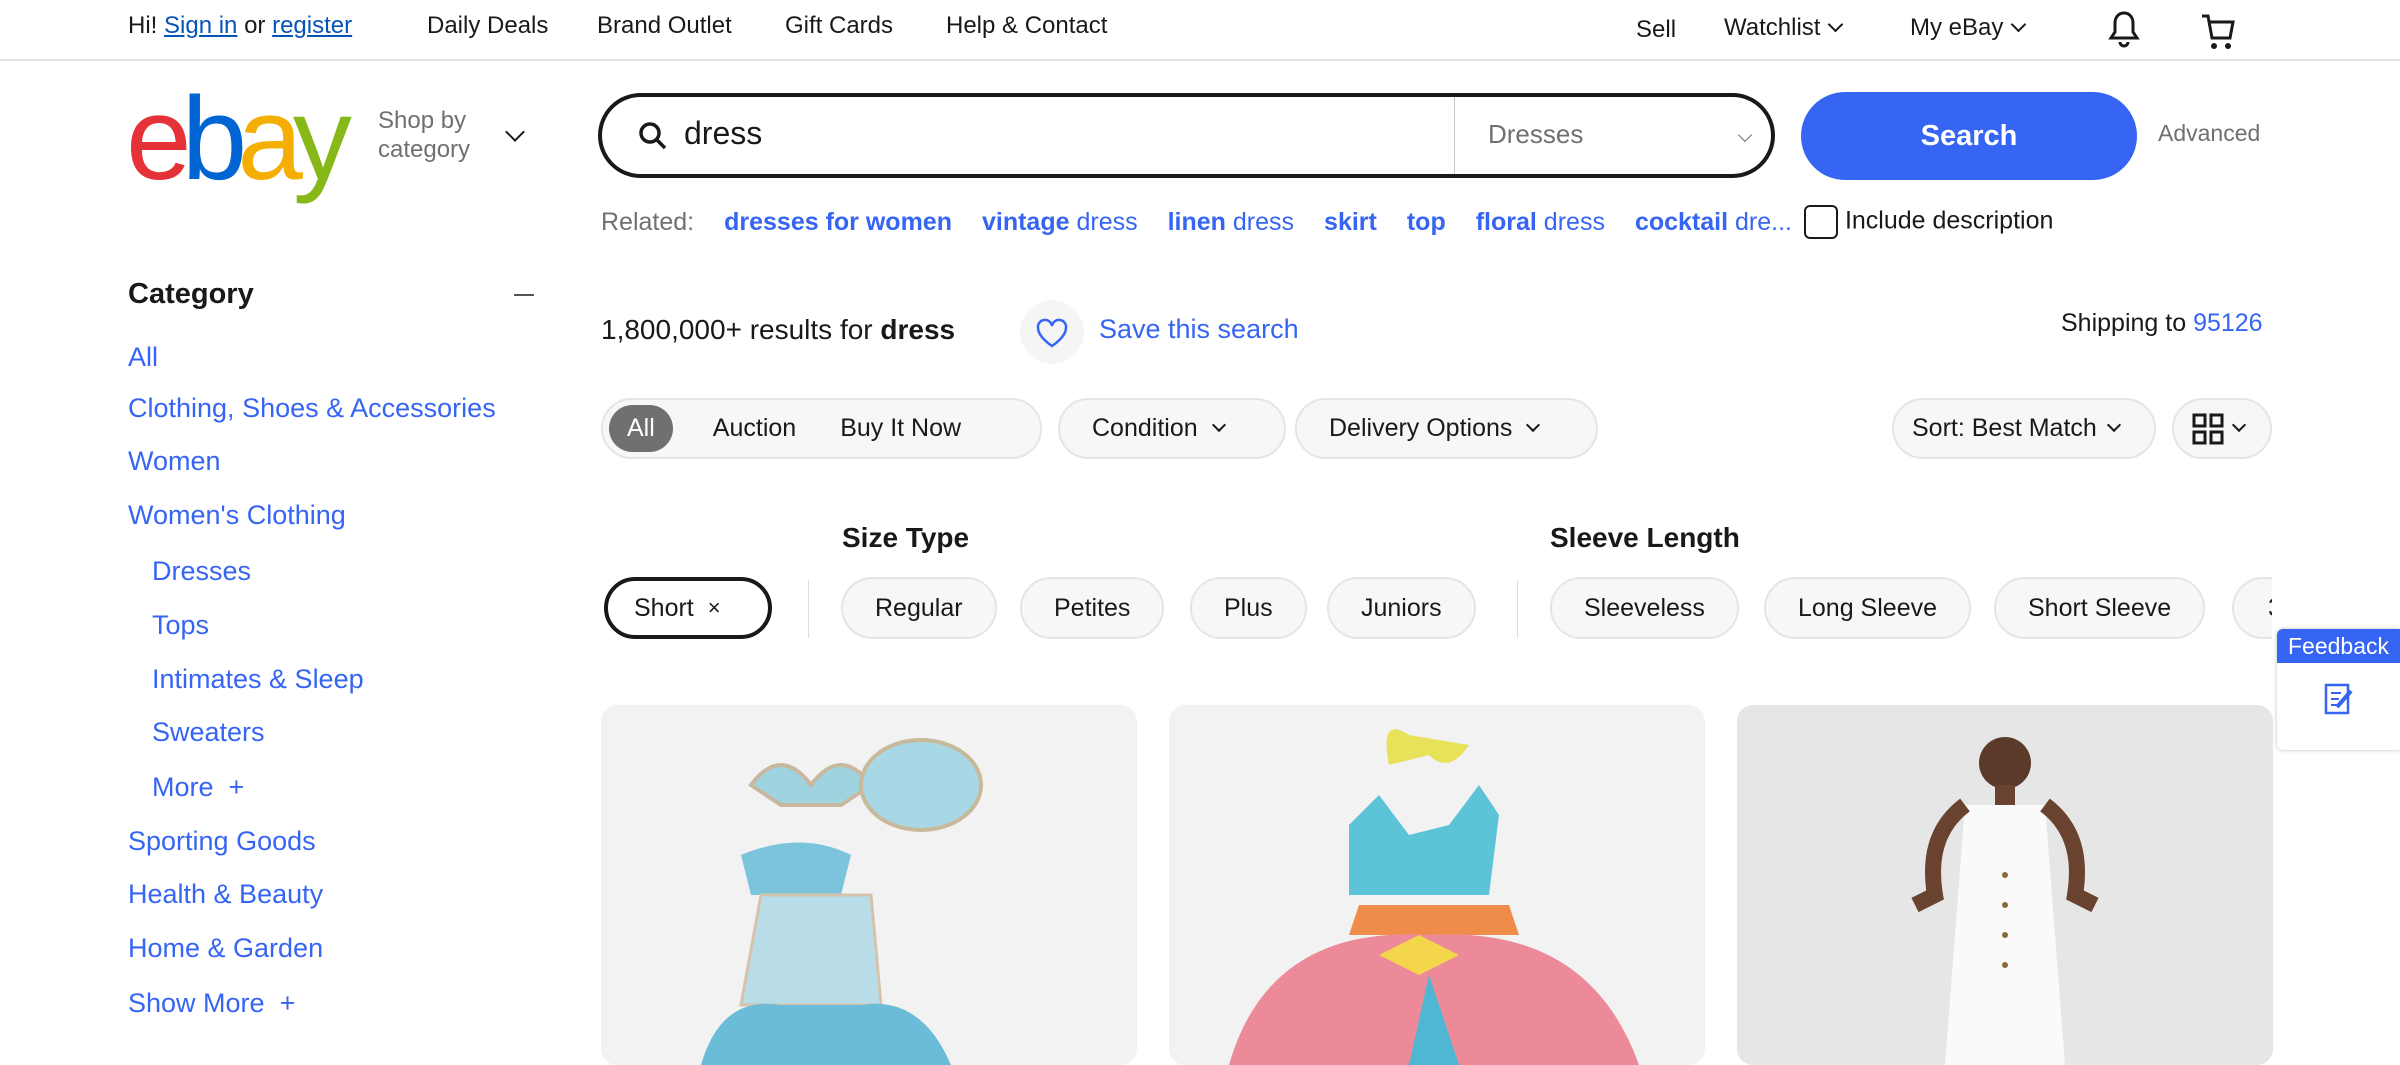  What do you see at coordinates (258, 679) in the screenshot?
I see `sidebar-item-intimates: Intimates & Sleep` at bounding box center [258, 679].